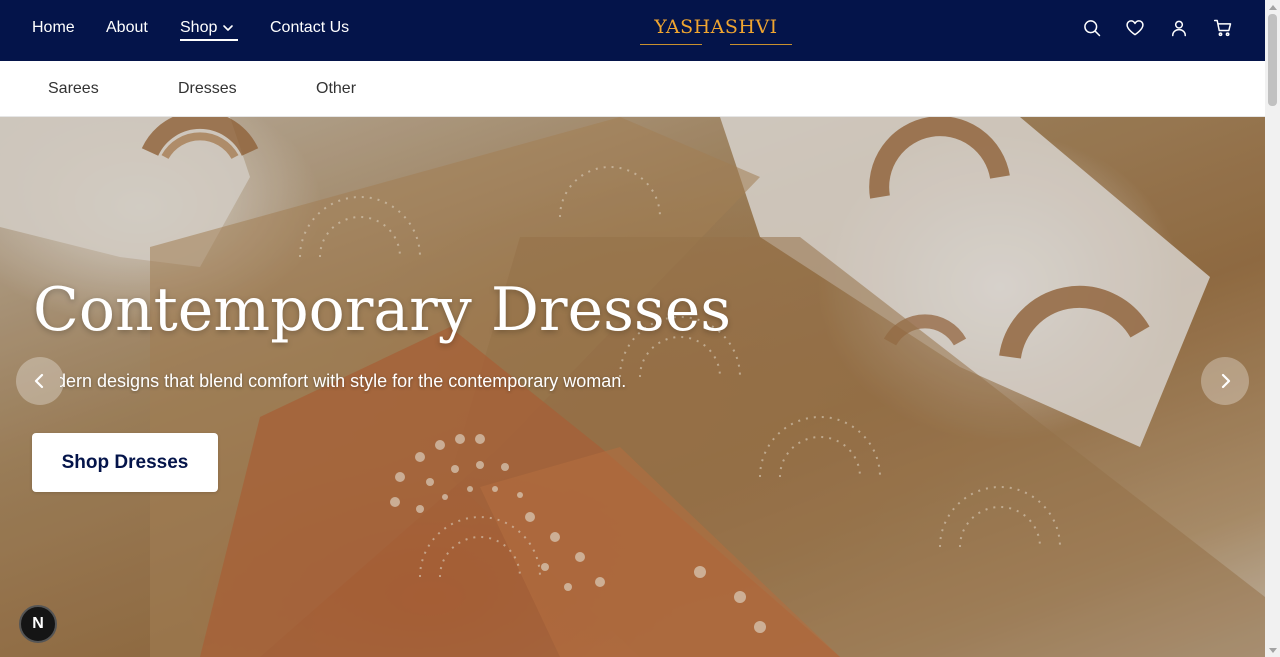  What do you see at coordinates (1179, 28) in the screenshot?
I see `user-icon` at bounding box center [1179, 28].